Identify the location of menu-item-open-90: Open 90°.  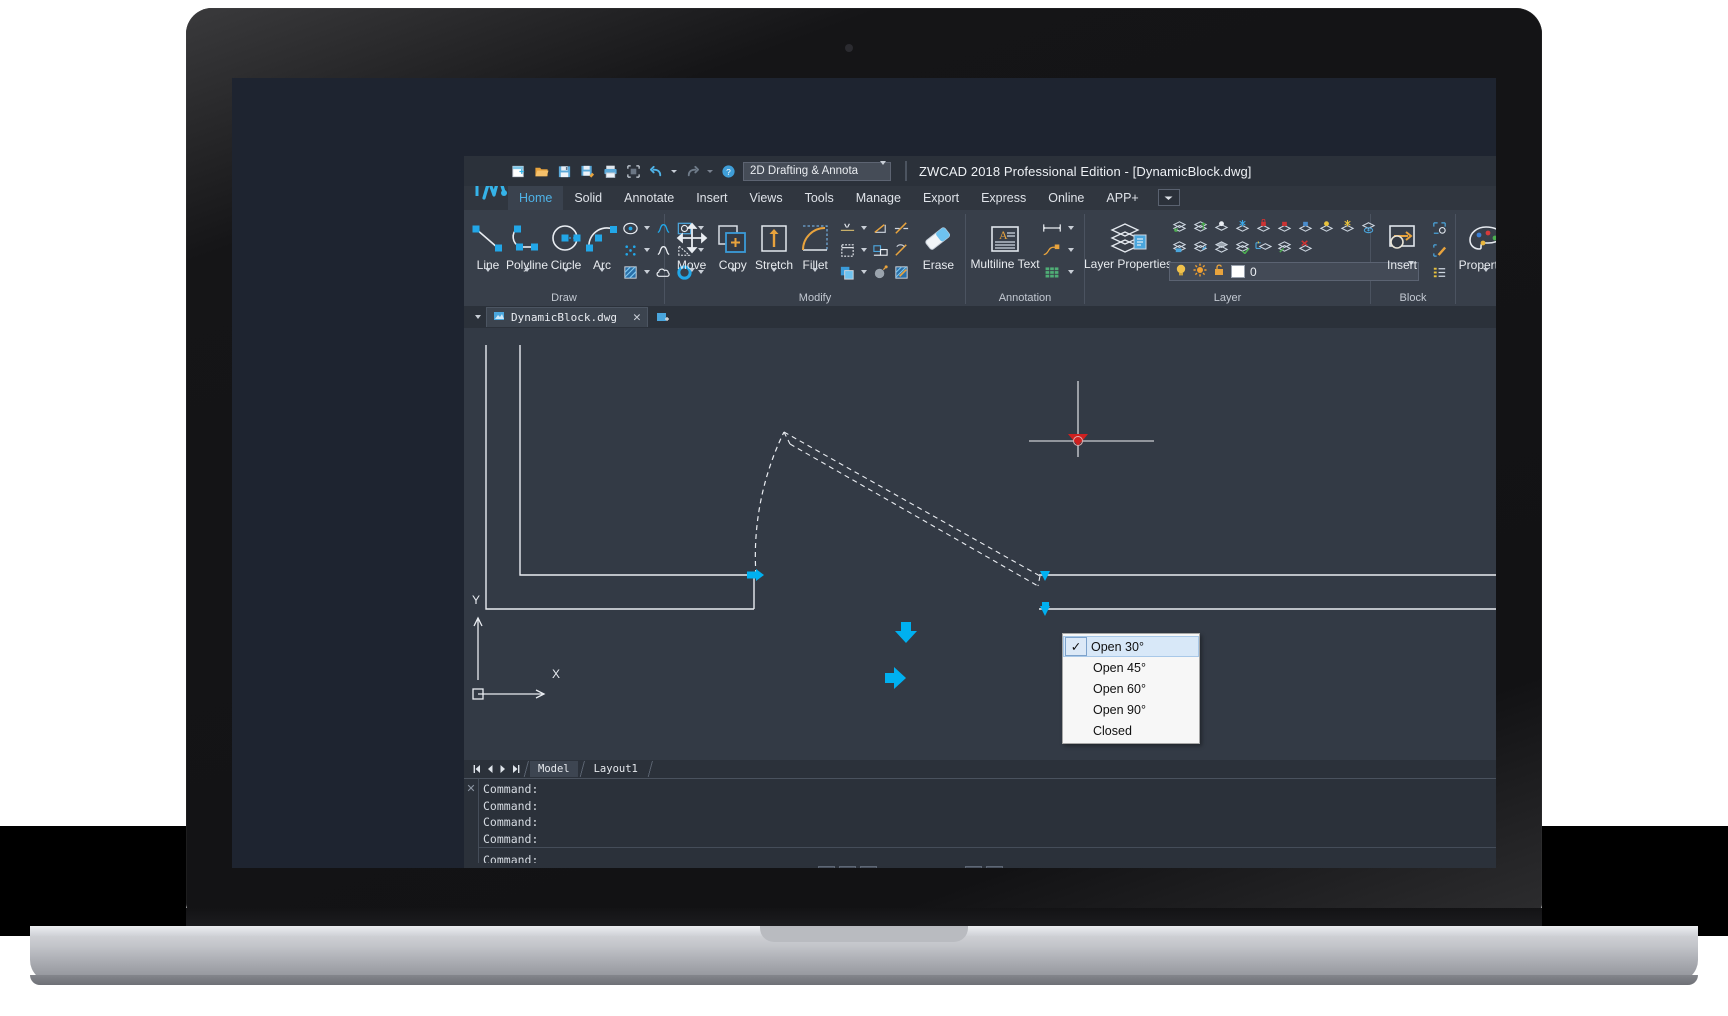
(1131, 709).